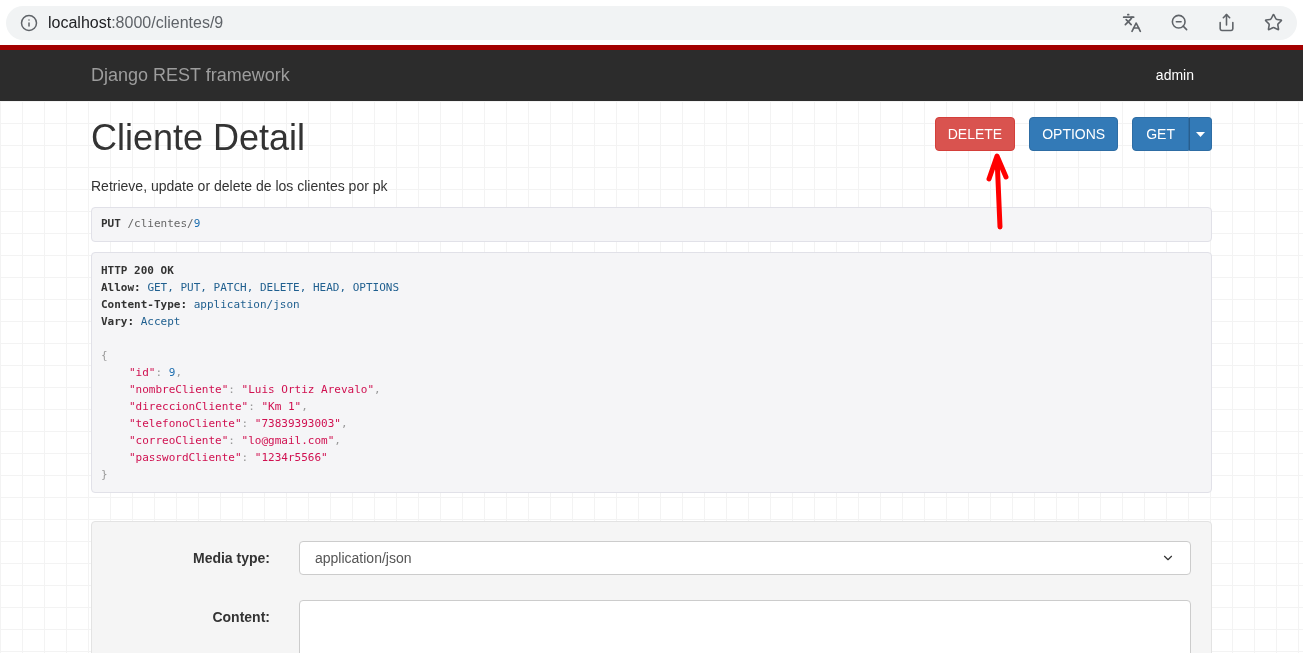 Image resolution: width=1303 pixels, height=653 pixels. Describe the element at coordinates (745, 558) in the screenshot. I see `media-type-select: application/json` at that location.